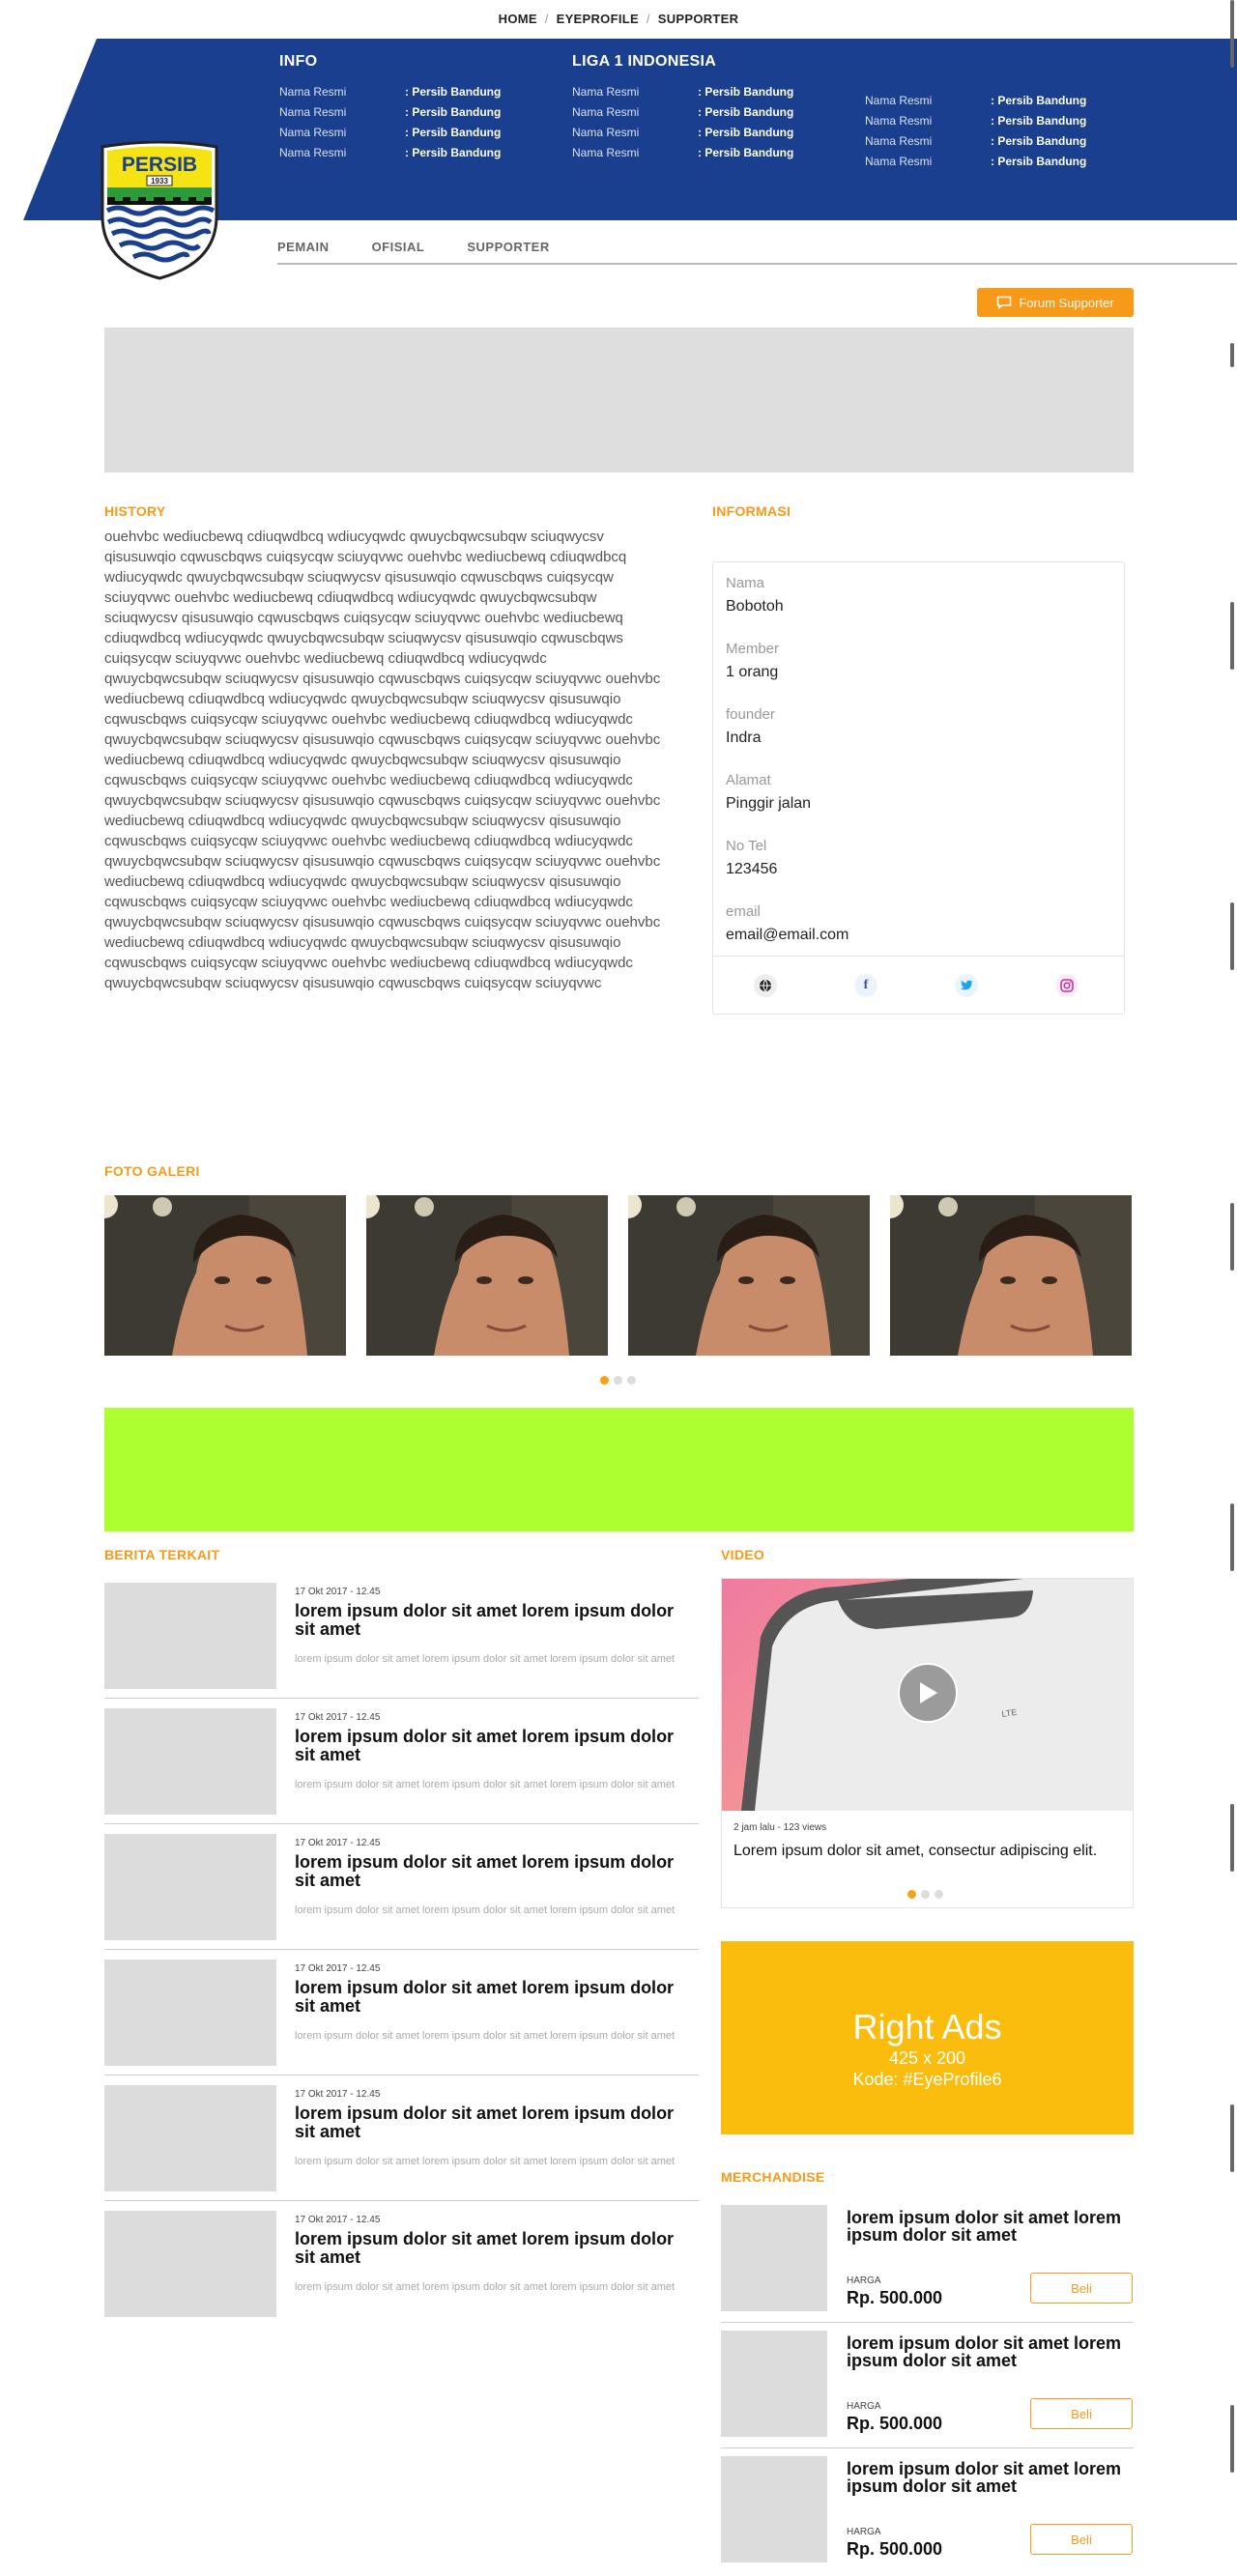 This screenshot has width=1237, height=2576. Describe the element at coordinates (788, 923) in the screenshot. I see `info-field-email: email email@email.com` at that location.